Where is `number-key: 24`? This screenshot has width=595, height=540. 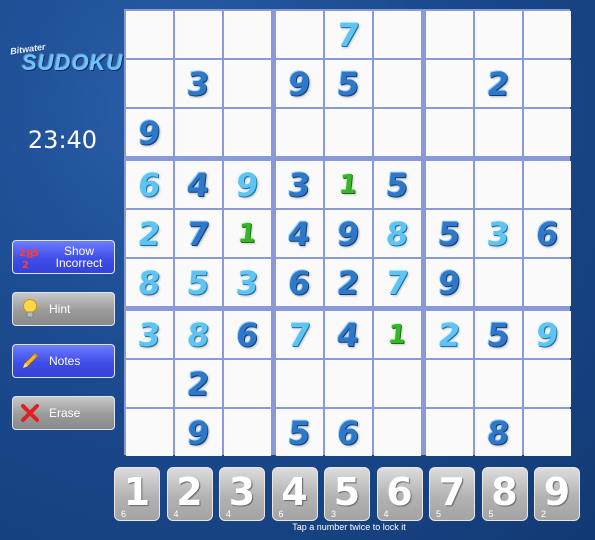 number-key: 24 is located at coordinates (189, 494).